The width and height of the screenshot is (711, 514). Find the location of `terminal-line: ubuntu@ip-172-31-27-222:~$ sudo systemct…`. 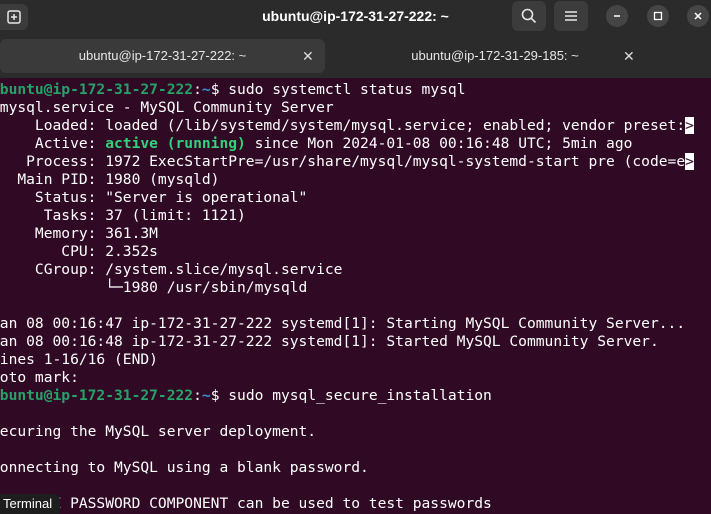

terminal-line: ubuntu@ip-172-31-27-222:~$ sudo systemct… is located at coordinates (355, 90).